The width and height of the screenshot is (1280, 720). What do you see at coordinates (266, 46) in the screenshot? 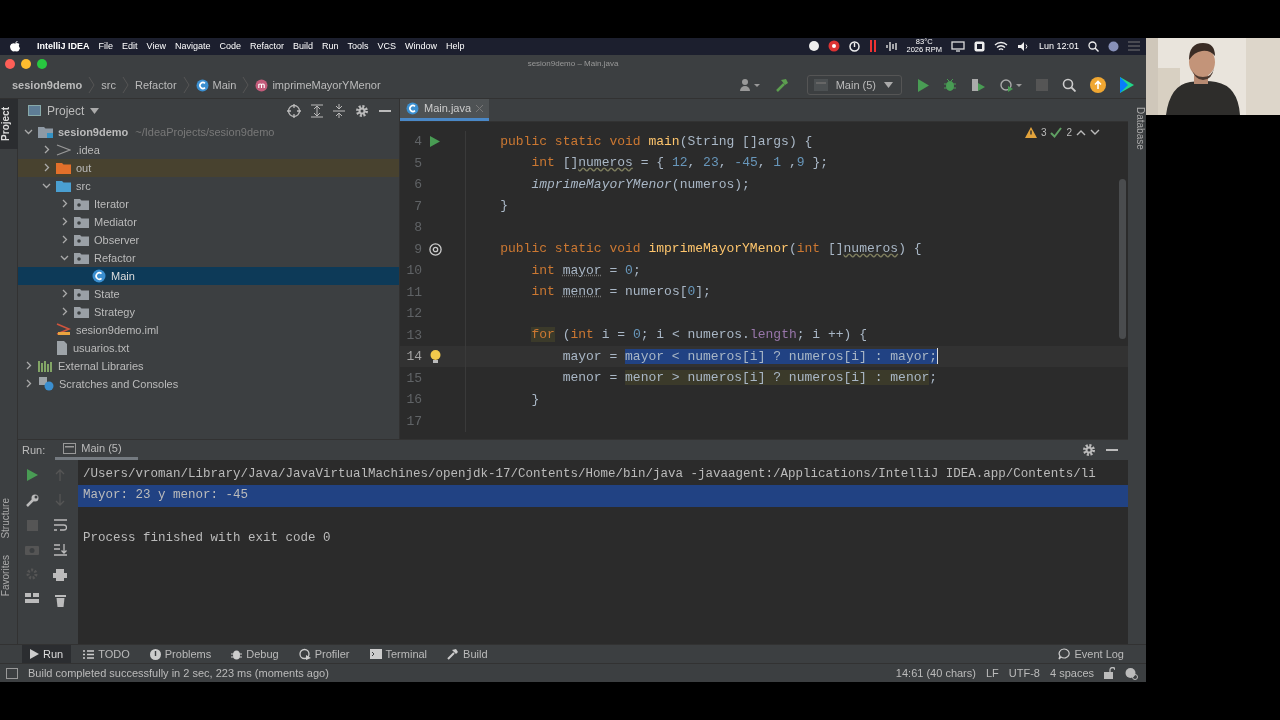
I see `menu-item: Refactor` at bounding box center [266, 46].